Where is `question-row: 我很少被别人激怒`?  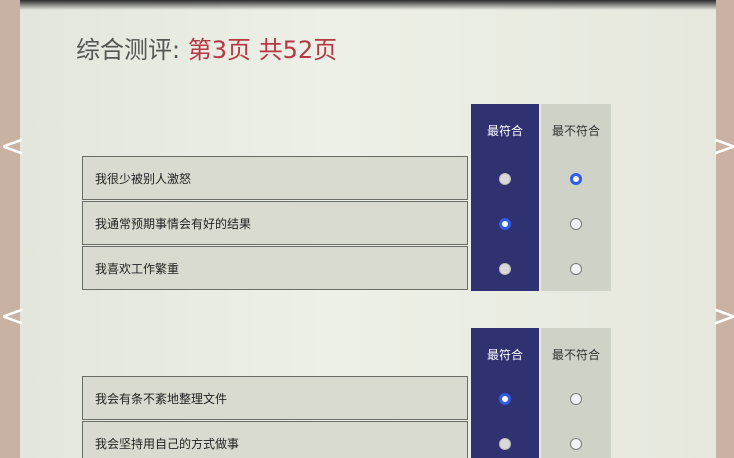
question-row: 我很少被别人激怒 is located at coordinates (346, 178).